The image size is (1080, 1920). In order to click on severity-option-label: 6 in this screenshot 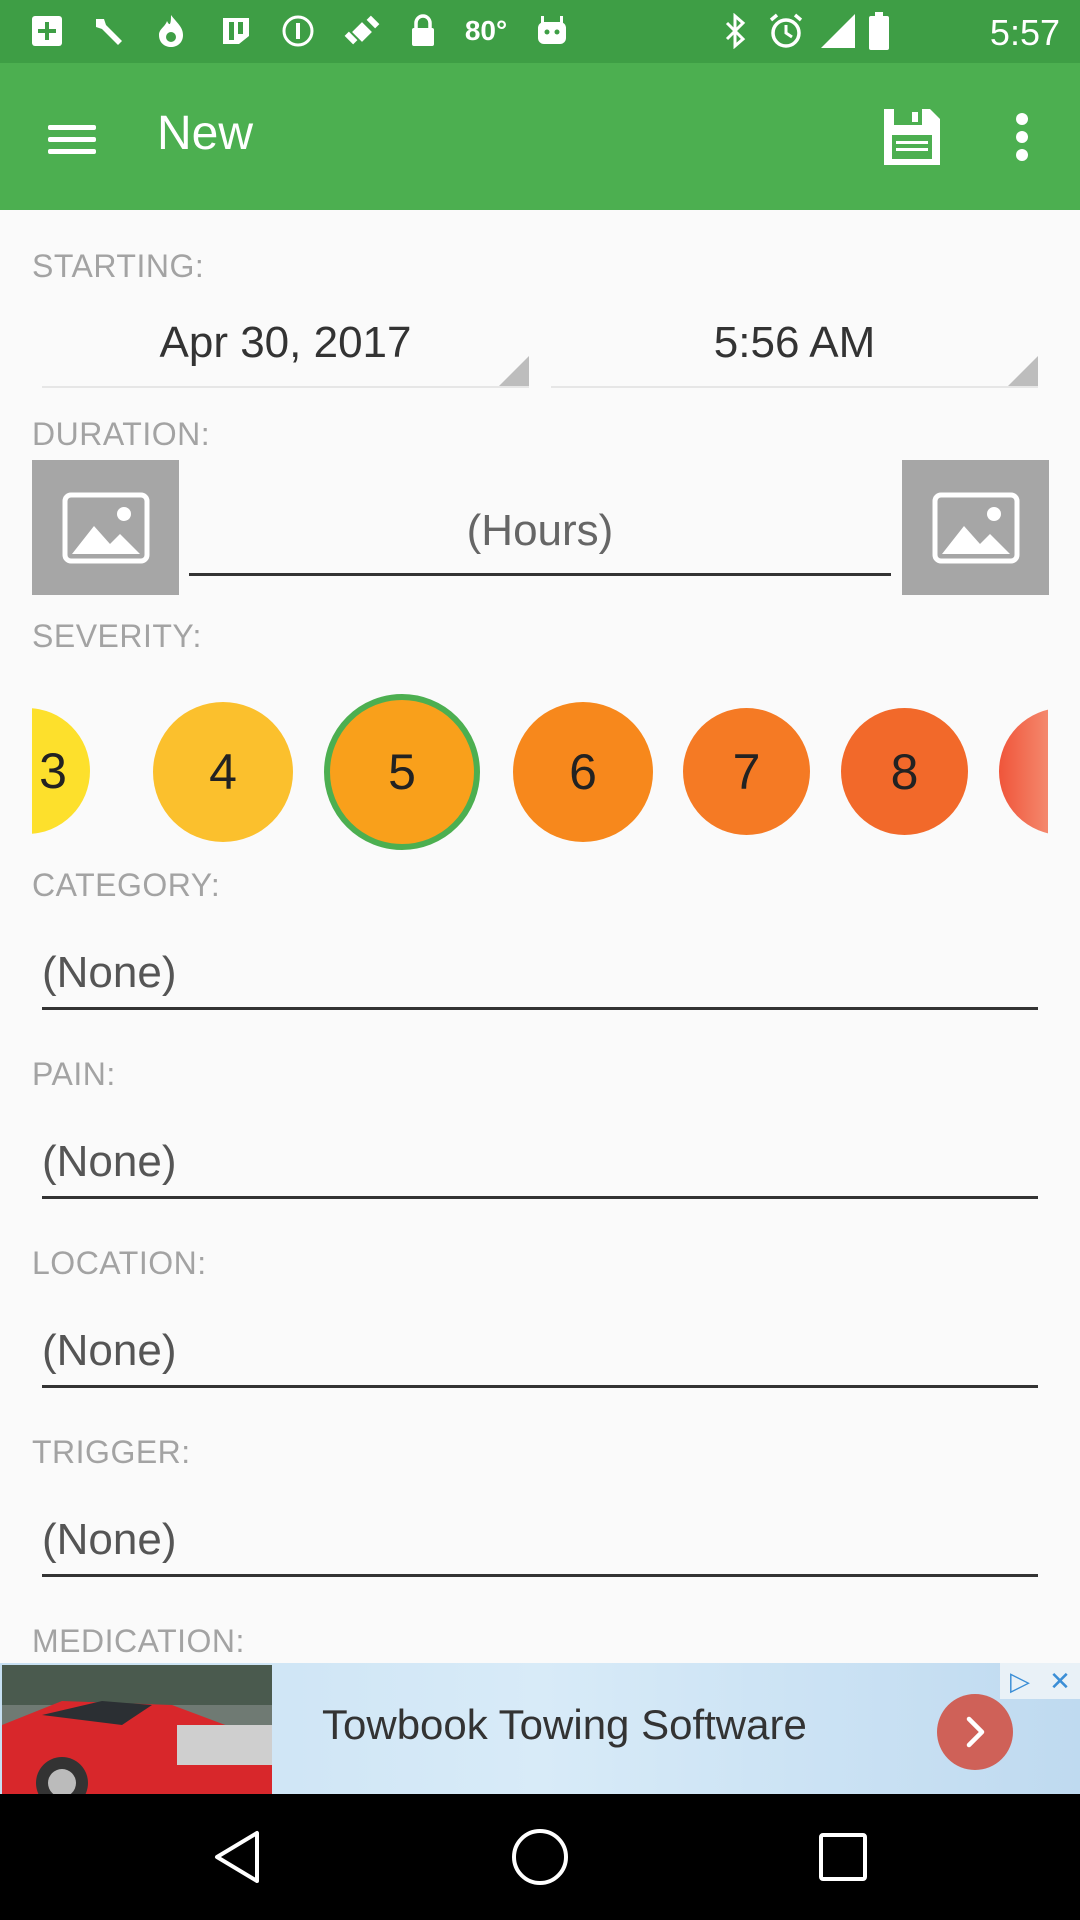, I will do `click(583, 772)`.